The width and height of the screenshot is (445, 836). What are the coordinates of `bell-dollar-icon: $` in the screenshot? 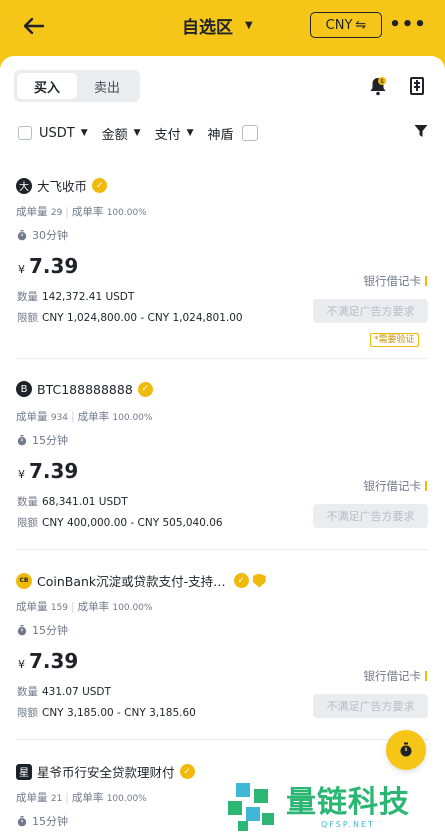 It's located at (378, 86).